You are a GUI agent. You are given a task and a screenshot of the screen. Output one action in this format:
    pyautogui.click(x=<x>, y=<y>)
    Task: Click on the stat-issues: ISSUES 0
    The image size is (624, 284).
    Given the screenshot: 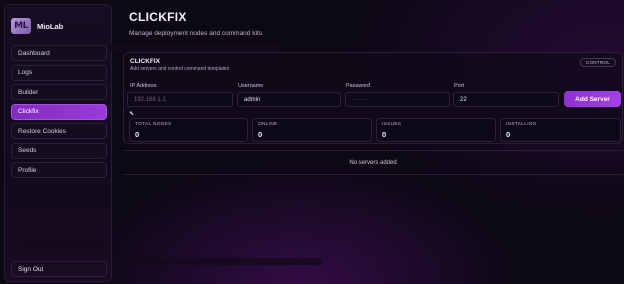 What is the action you would take?
    pyautogui.click(x=436, y=130)
    